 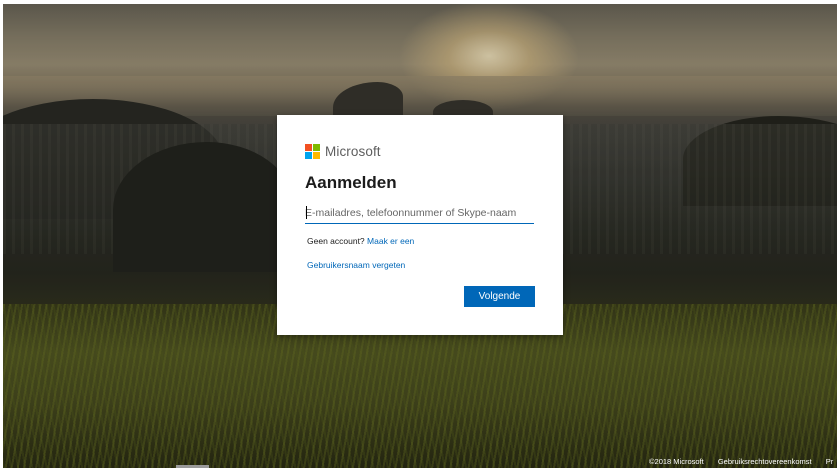 I want to click on footer-privacy-link: Pr, so click(x=830, y=461).